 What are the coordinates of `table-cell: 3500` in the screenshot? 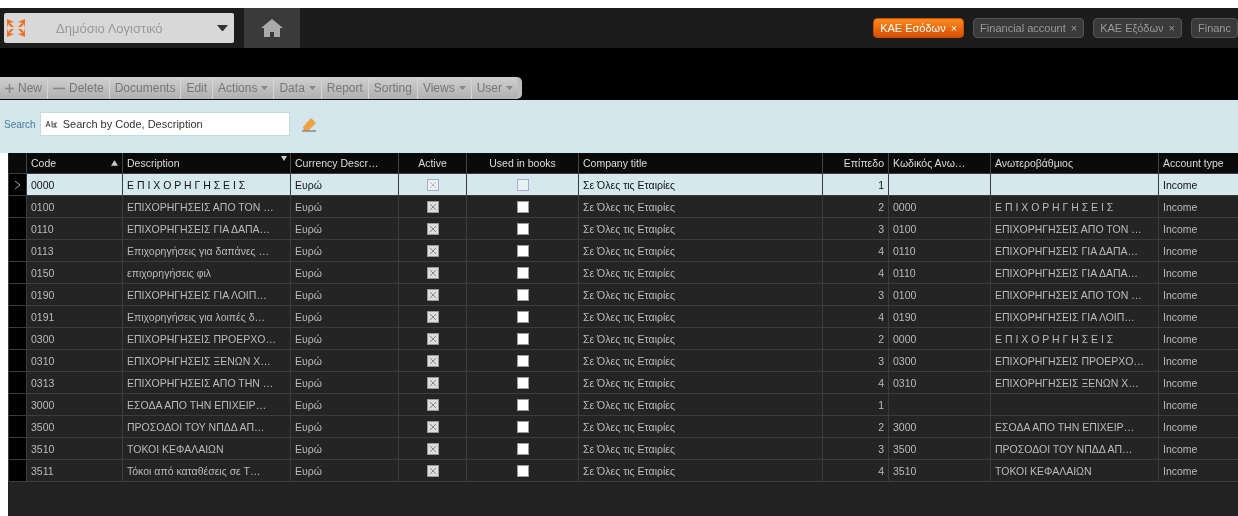 It's located at (43, 426).